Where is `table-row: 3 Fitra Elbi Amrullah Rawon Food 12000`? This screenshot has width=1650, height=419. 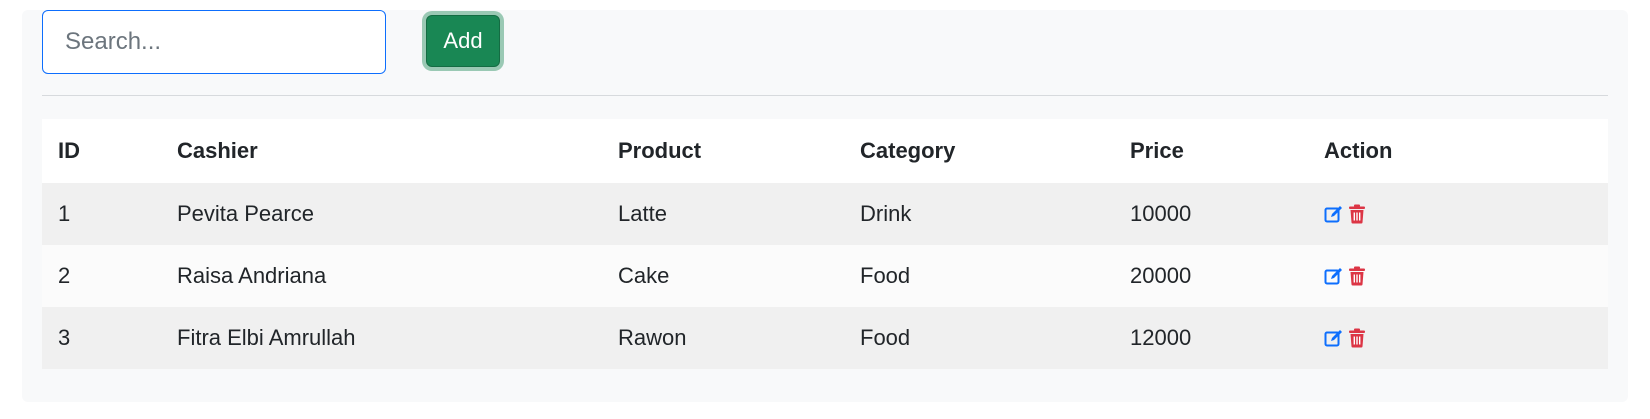
table-row: 3 Fitra Elbi Amrullah Rawon Food 12000 is located at coordinates (825, 338).